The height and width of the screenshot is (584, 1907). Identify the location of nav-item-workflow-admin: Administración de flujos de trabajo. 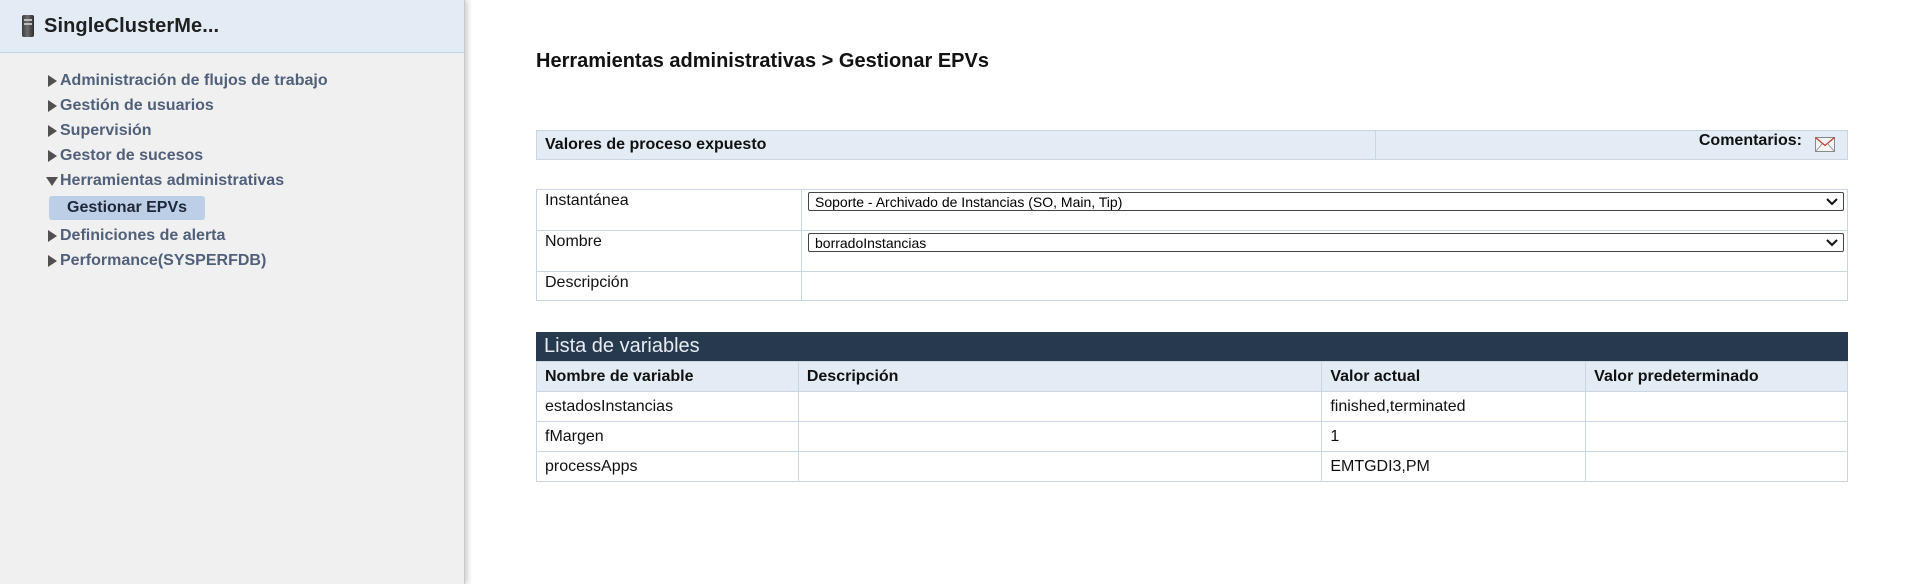
(187, 80).